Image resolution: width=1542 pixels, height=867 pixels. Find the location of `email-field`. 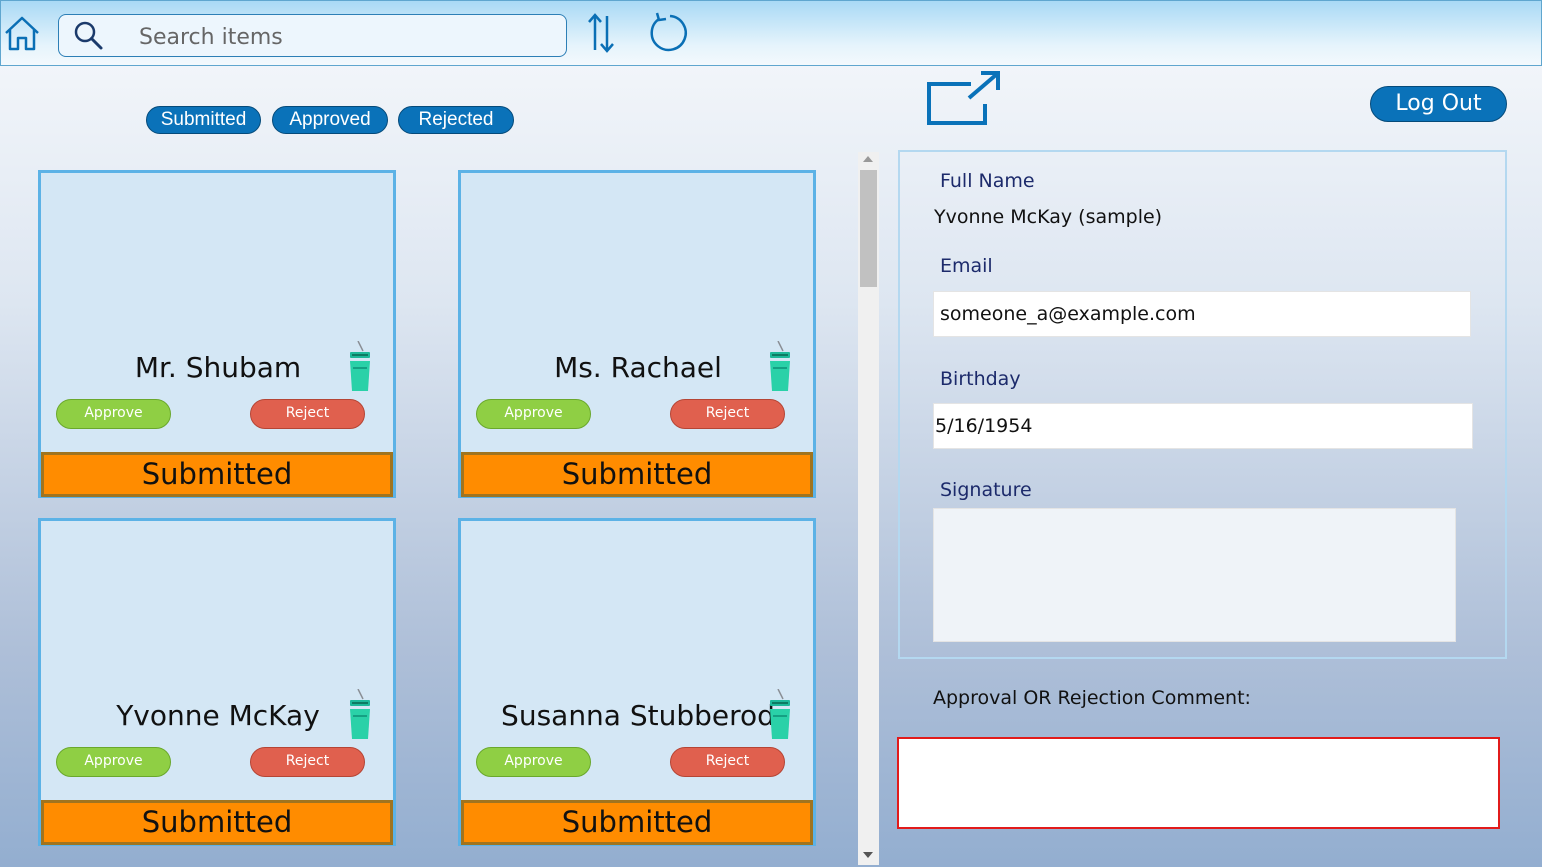

email-field is located at coordinates (1202, 314).